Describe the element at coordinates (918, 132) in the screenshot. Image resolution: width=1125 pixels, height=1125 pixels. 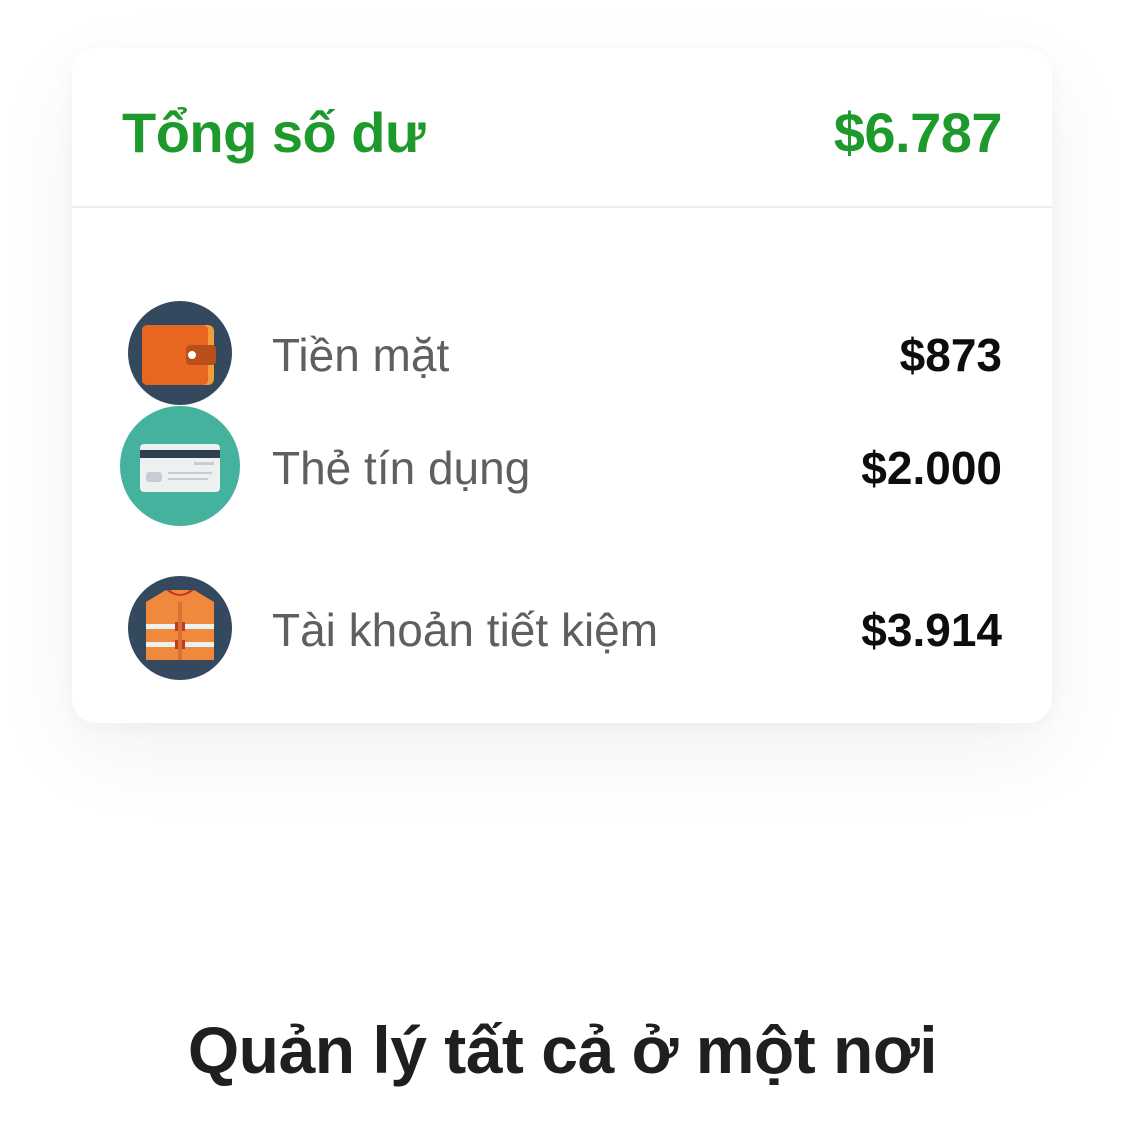
I see `total-balance-value: $6.787` at that location.